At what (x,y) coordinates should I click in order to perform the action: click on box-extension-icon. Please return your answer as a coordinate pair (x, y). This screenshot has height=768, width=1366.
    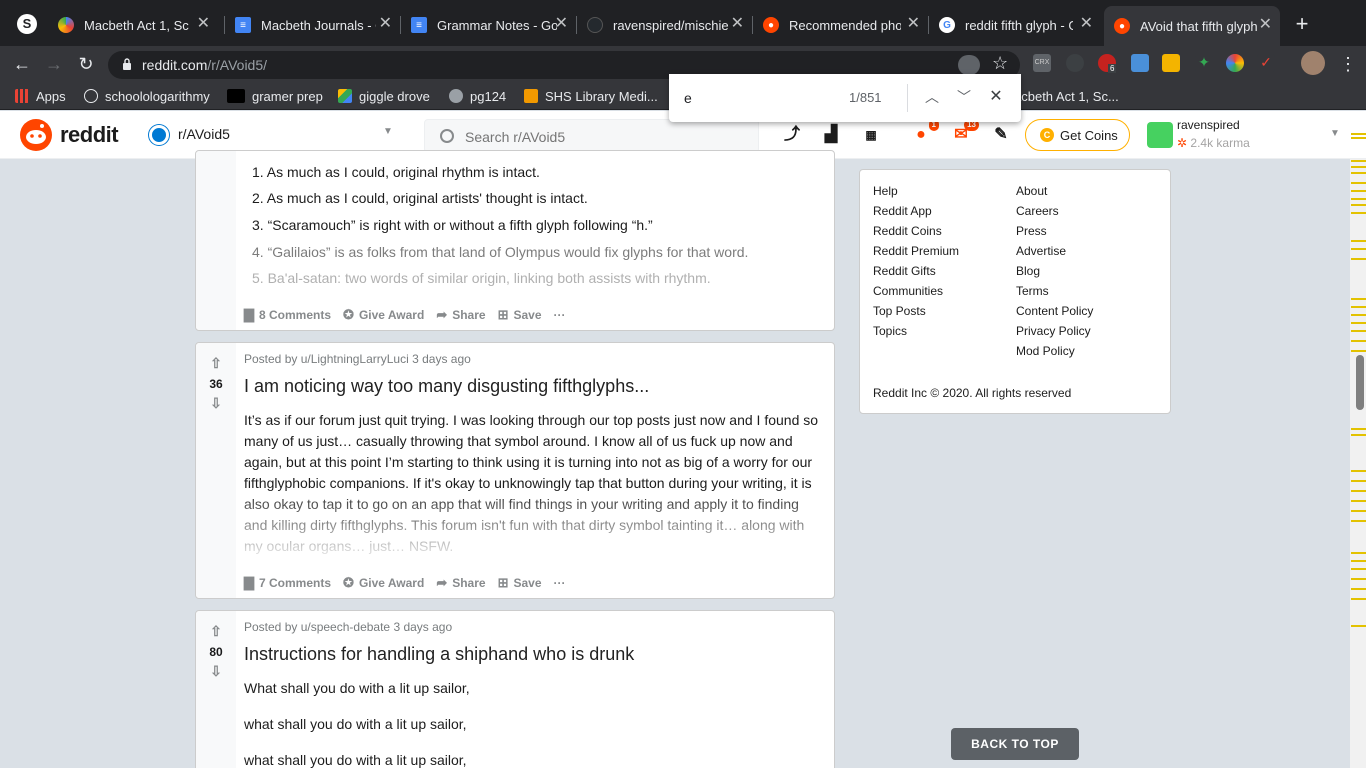
    Looking at the image, I should click on (1171, 63).